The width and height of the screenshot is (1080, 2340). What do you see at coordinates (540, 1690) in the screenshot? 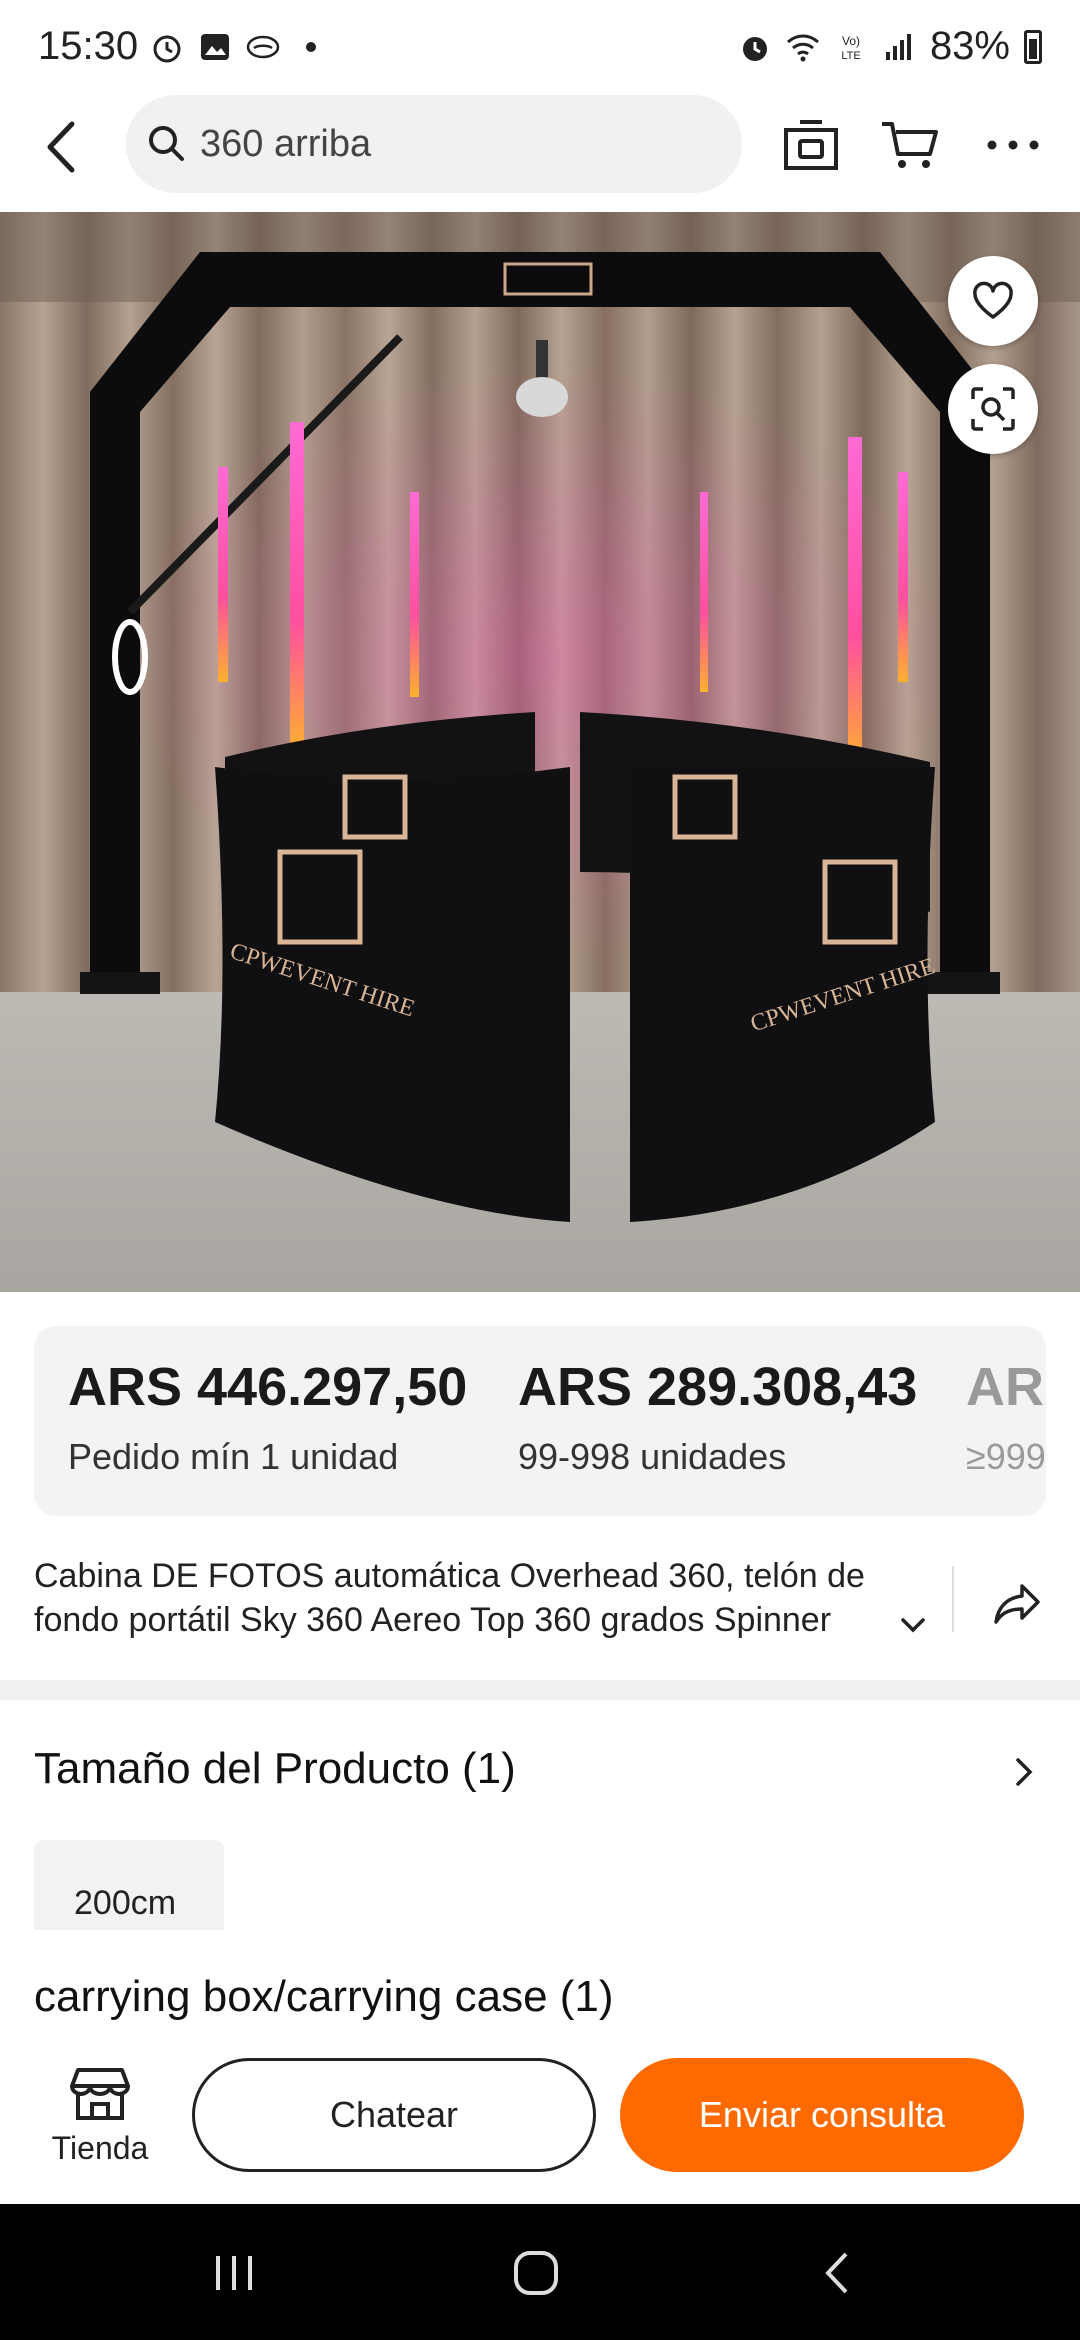
I see `section-divider` at bounding box center [540, 1690].